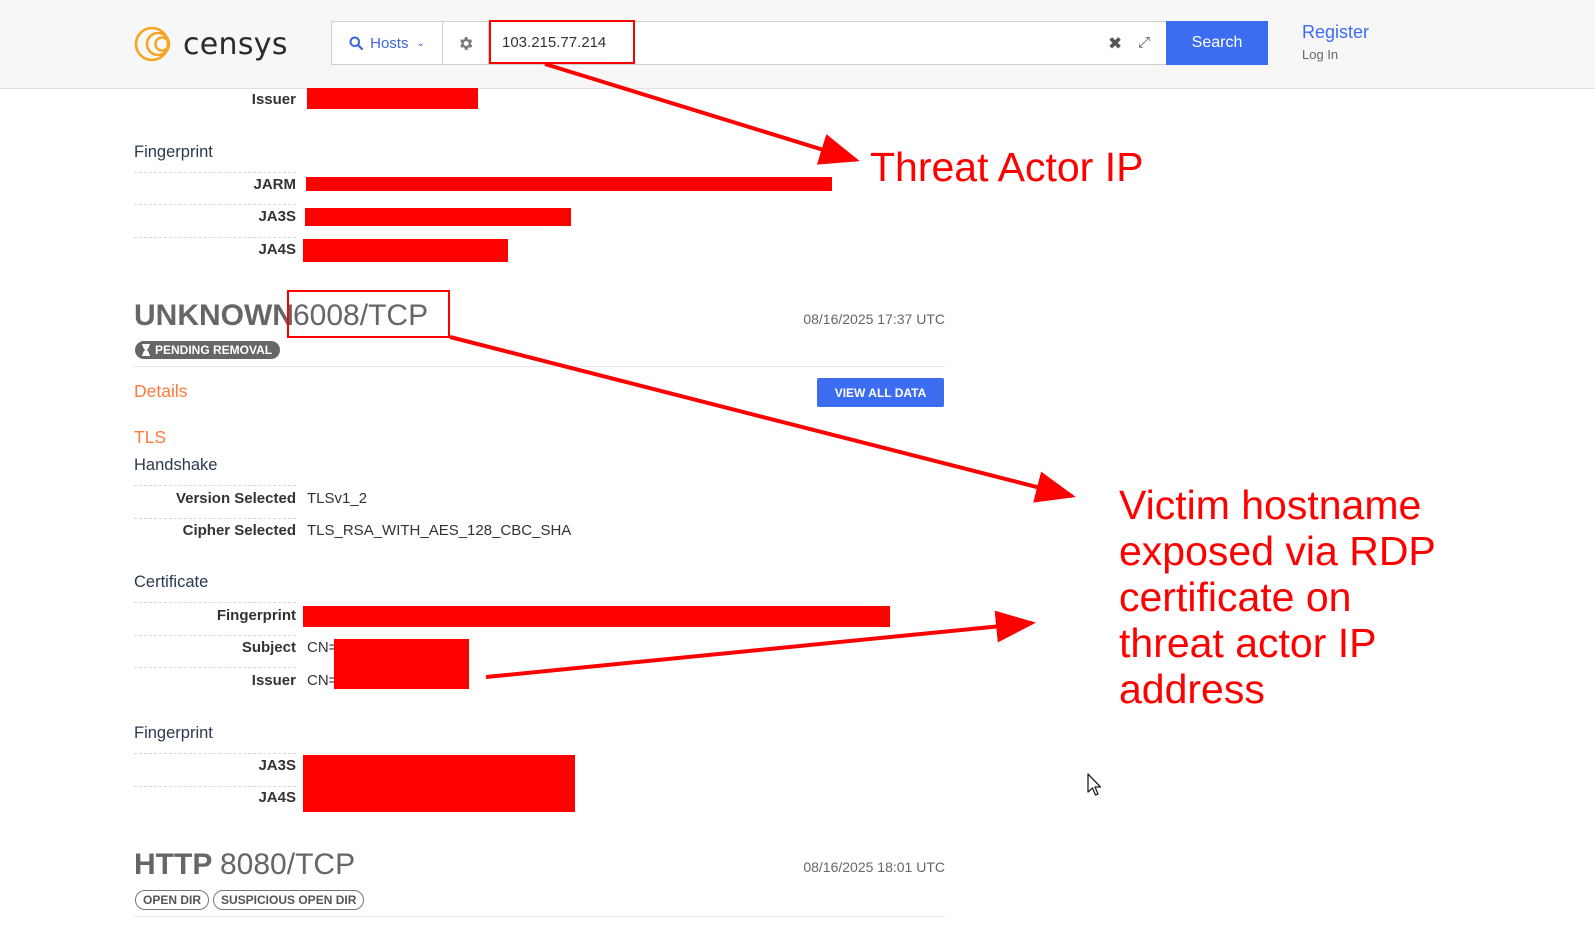  What do you see at coordinates (235, 44) in the screenshot?
I see `logo-text: censys` at bounding box center [235, 44].